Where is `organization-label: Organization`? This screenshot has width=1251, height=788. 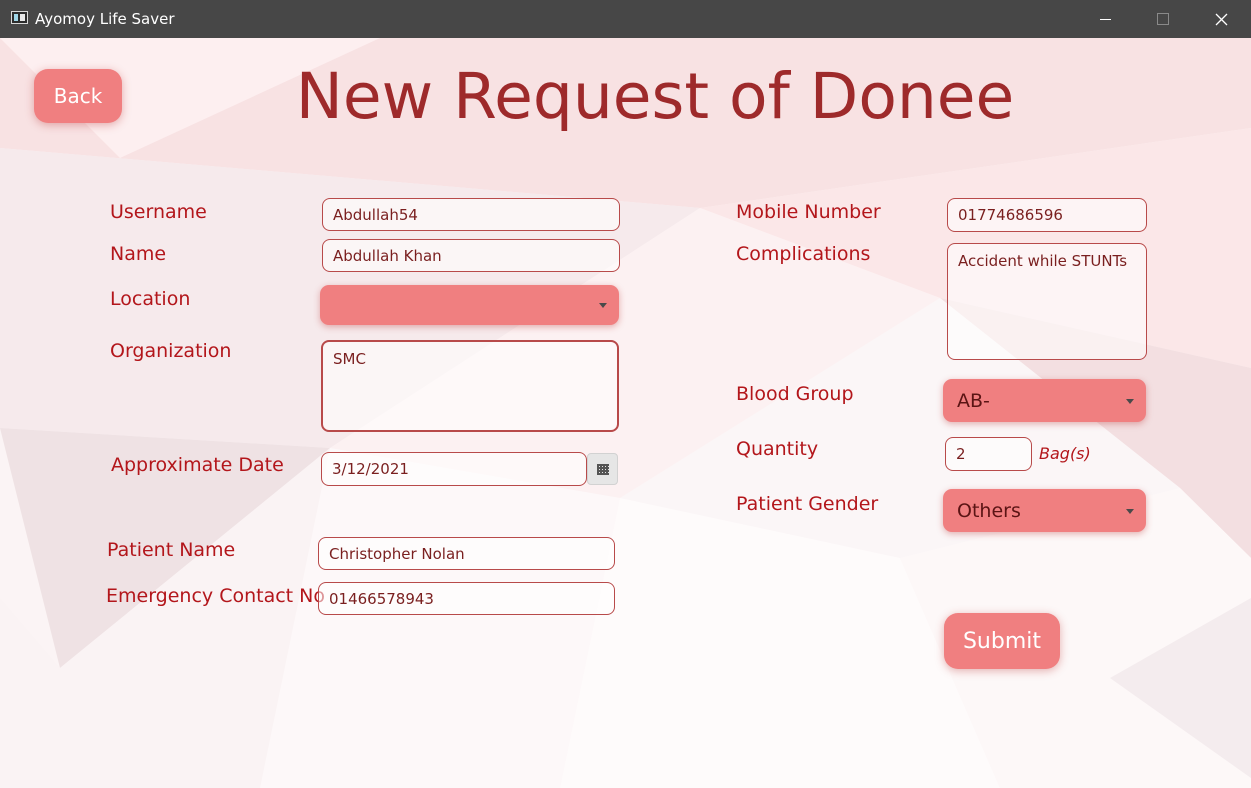 organization-label: Organization is located at coordinates (171, 351).